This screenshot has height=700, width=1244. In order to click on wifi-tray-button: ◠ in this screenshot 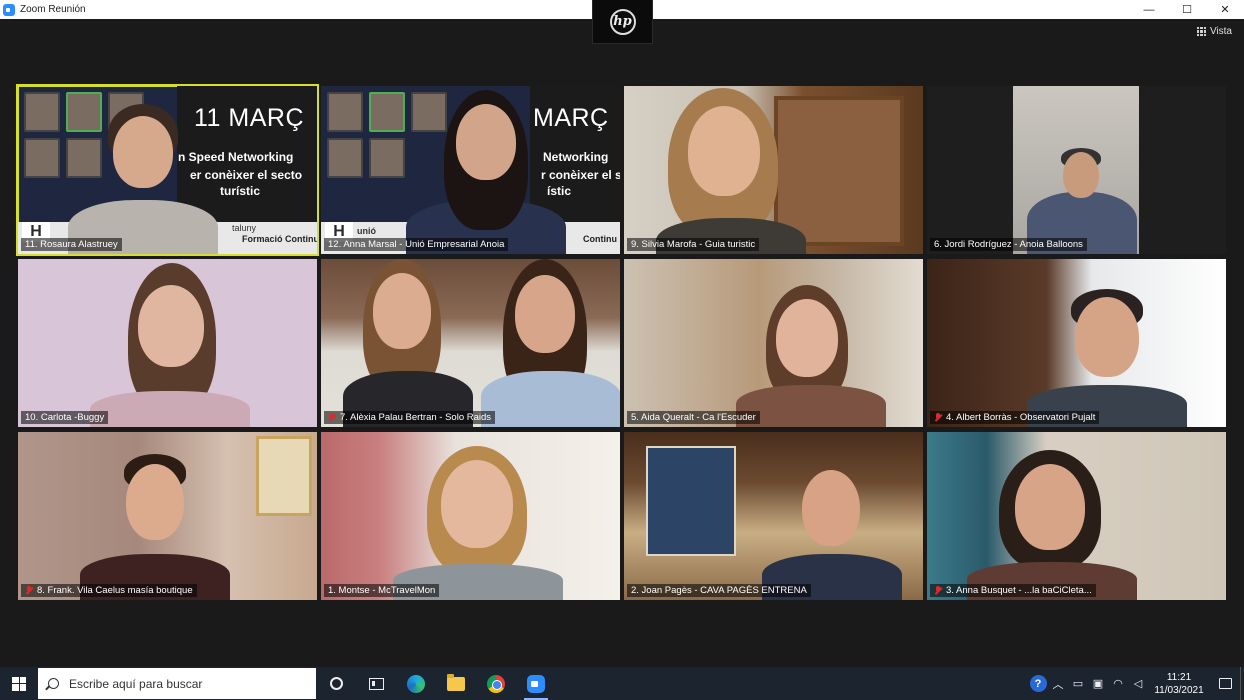, I will do `click(1118, 683)`.